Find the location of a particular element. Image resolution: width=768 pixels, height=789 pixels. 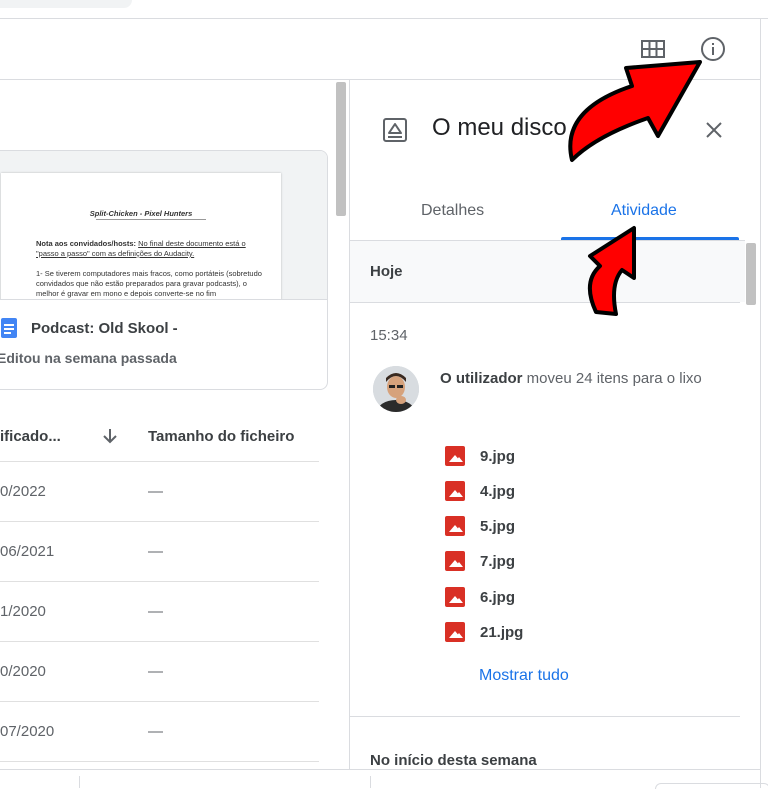

activity-file-name: 21.jpg is located at coordinates (502, 632).